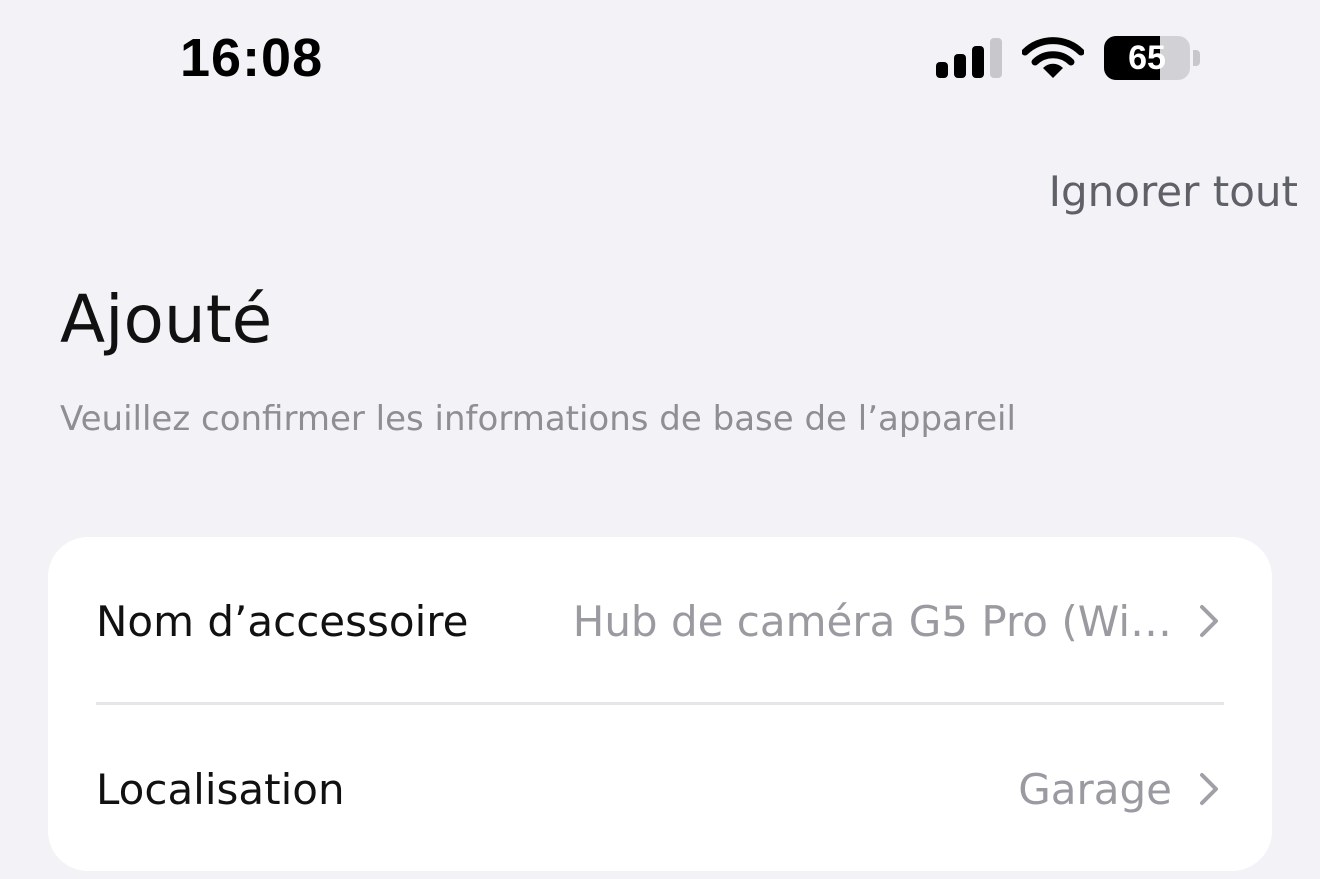 Image resolution: width=1320 pixels, height=879 pixels. Describe the element at coordinates (1173, 192) in the screenshot. I see `ignore-all-button: Ignorer tout` at that location.